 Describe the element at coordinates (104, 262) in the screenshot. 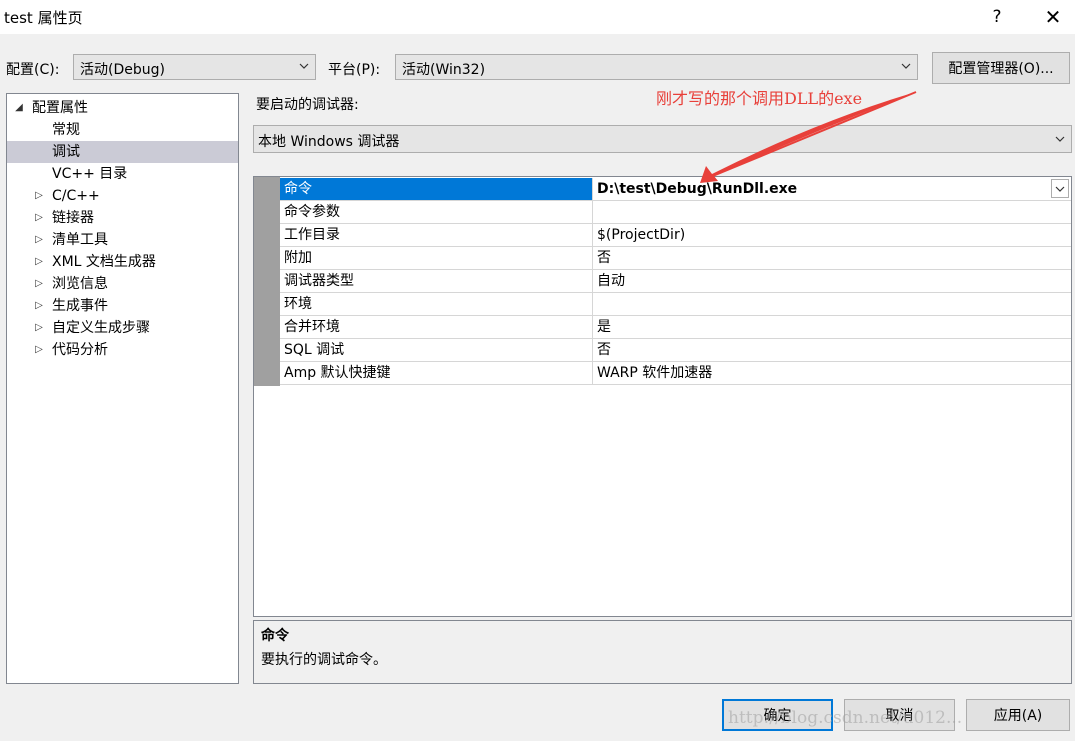

I see `tree-item-label: XML 文档生成器` at that location.